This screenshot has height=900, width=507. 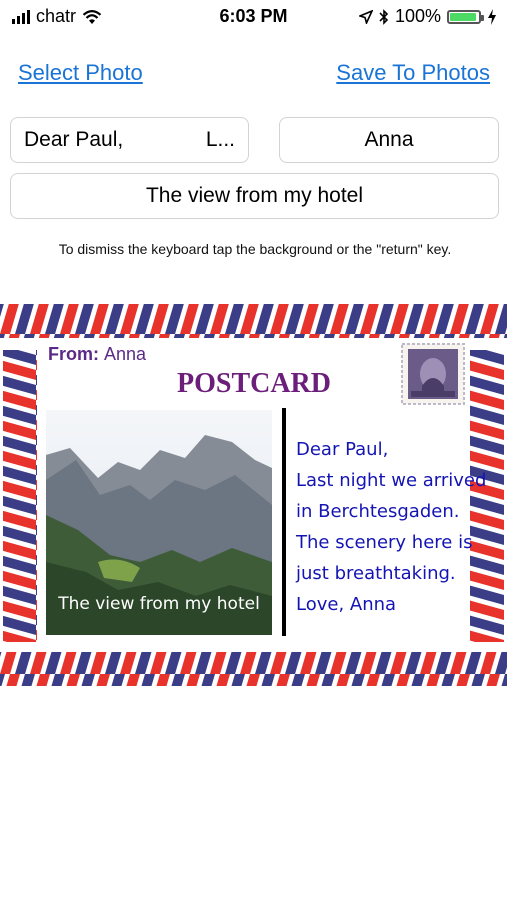 I want to click on caption-field-value: The view from my hotel, so click(x=254, y=195).